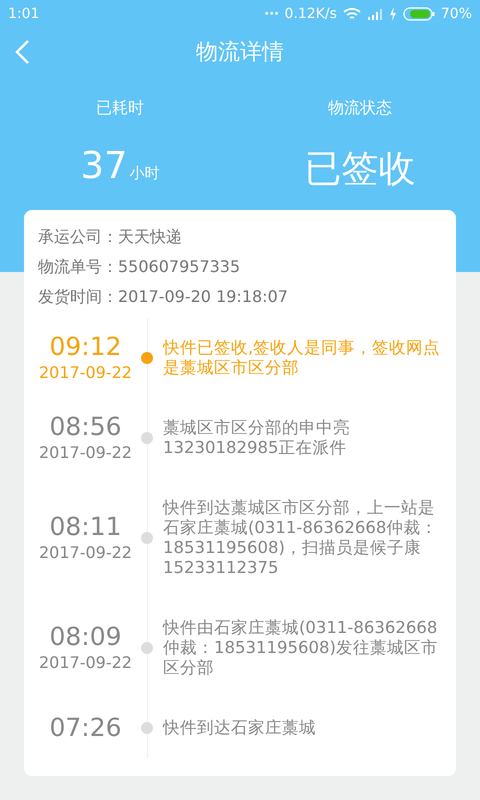 This screenshot has width=480, height=800. I want to click on info-text: 发货时间：2017-09-20 19:18:07, so click(163, 297).